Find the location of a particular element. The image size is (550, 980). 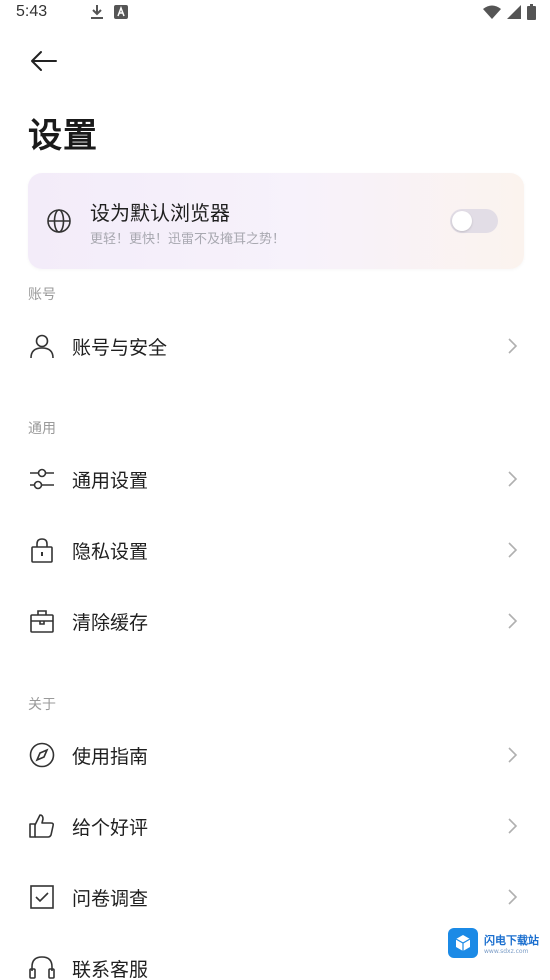

settings-item-general: 通用设置 is located at coordinates (275, 479).